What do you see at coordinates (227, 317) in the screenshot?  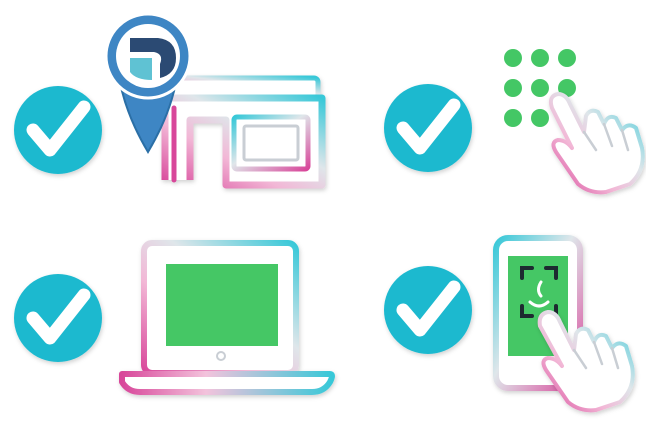 I see `laptop-screen-icon` at bounding box center [227, 317].